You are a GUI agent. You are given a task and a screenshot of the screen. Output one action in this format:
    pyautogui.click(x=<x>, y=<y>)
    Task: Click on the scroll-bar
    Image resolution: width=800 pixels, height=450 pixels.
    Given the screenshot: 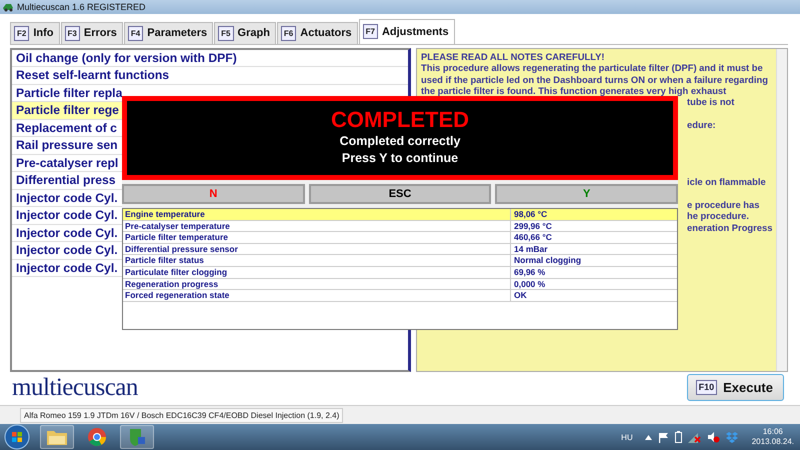 What is the action you would take?
    pyautogui.click(x=781, y=209)
    